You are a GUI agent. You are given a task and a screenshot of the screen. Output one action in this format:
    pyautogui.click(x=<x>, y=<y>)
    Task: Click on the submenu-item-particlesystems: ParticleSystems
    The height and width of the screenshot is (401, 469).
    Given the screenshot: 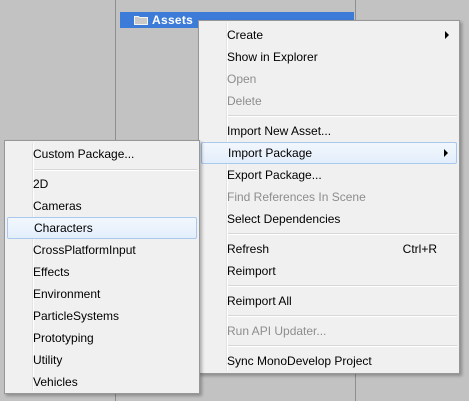 What is the action you would take?
    pyautogui.click(x=102, y=316)
    